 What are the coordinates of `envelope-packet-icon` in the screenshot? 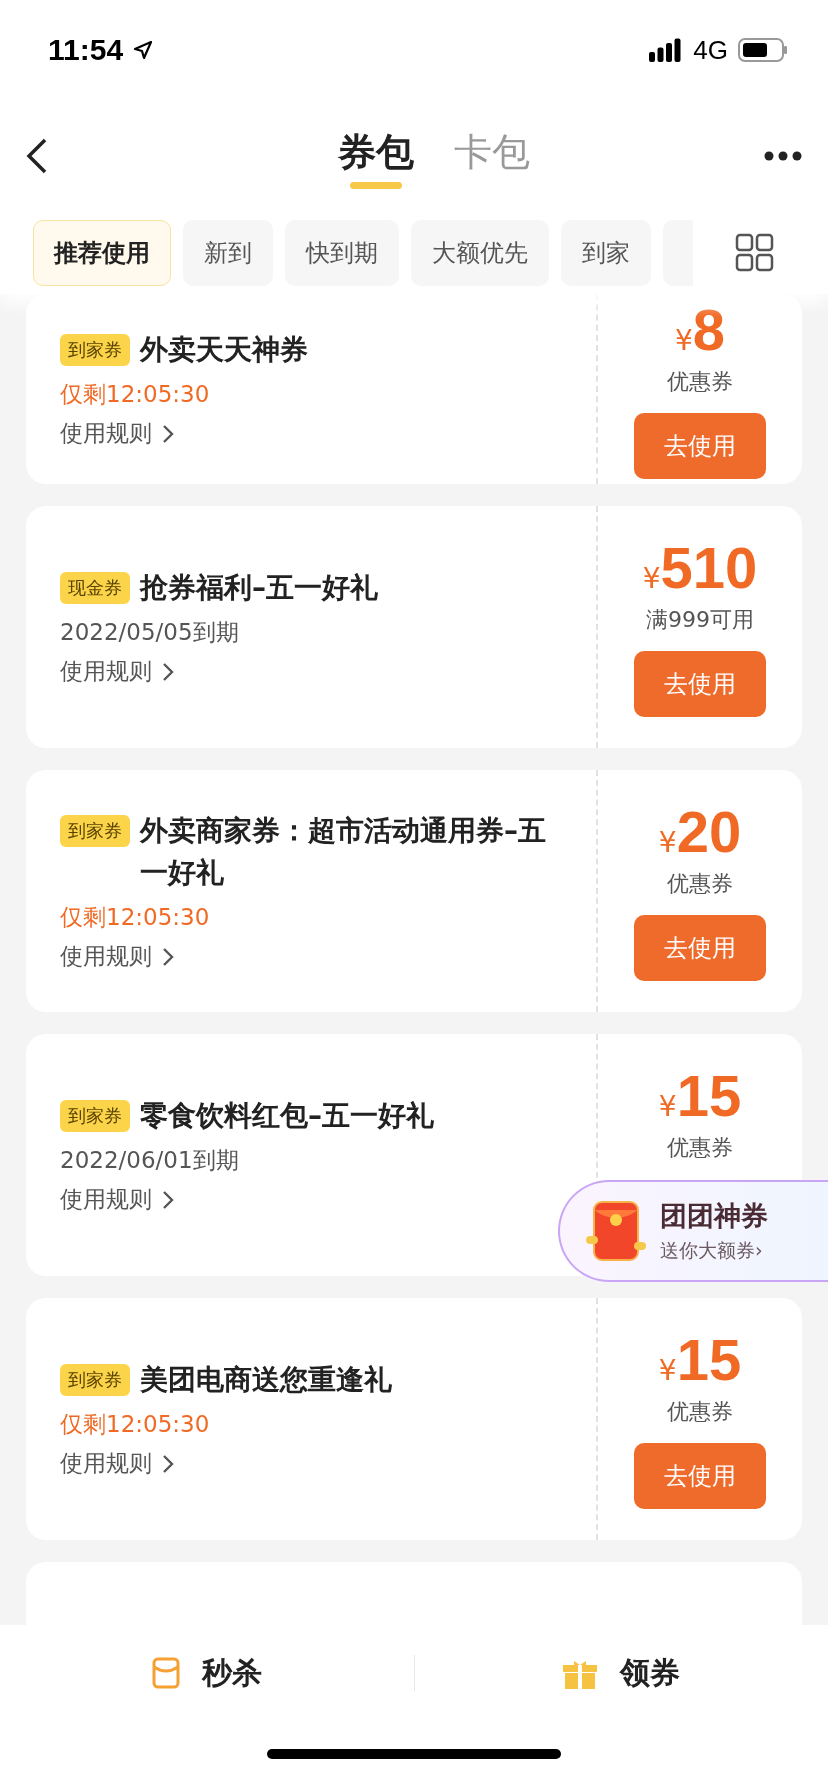 It's located at (616, 1231).